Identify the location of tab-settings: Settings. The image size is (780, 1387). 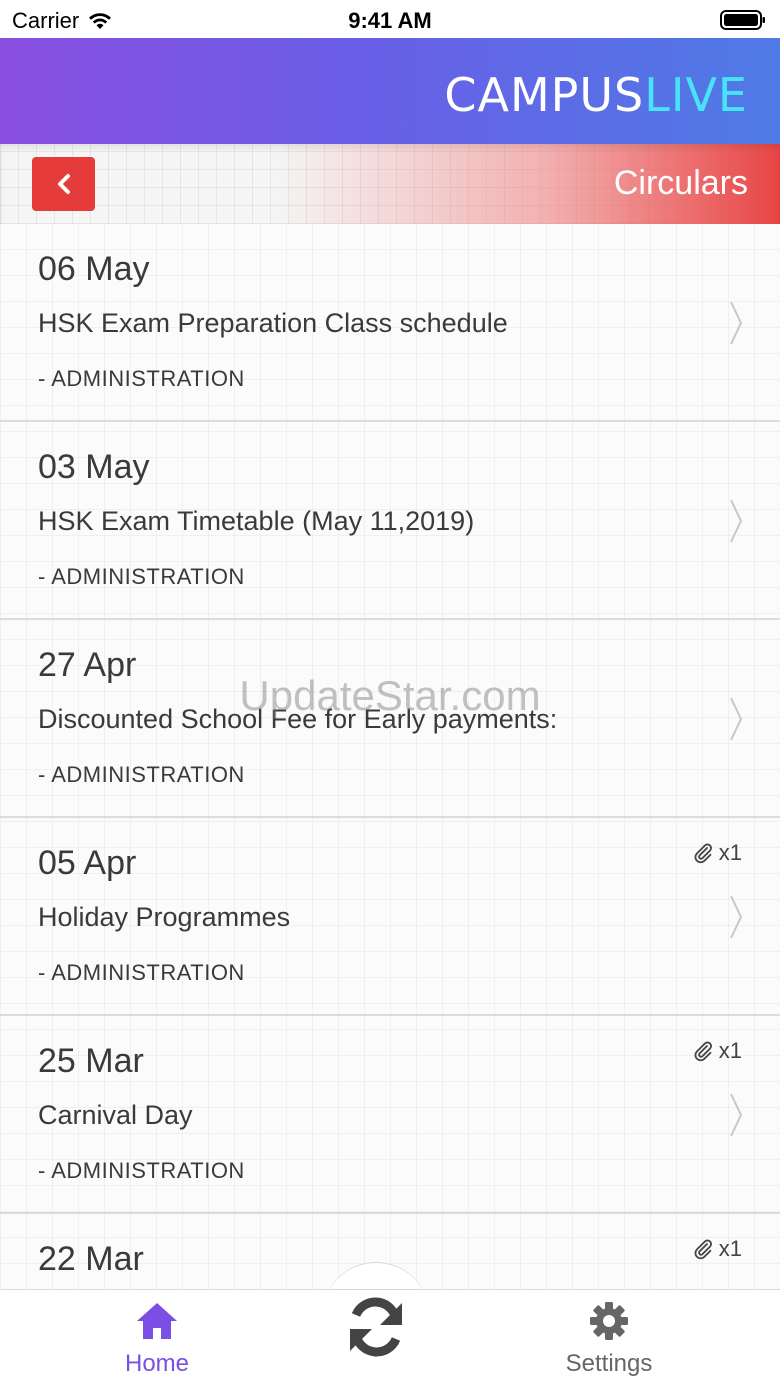
(609, 1338).